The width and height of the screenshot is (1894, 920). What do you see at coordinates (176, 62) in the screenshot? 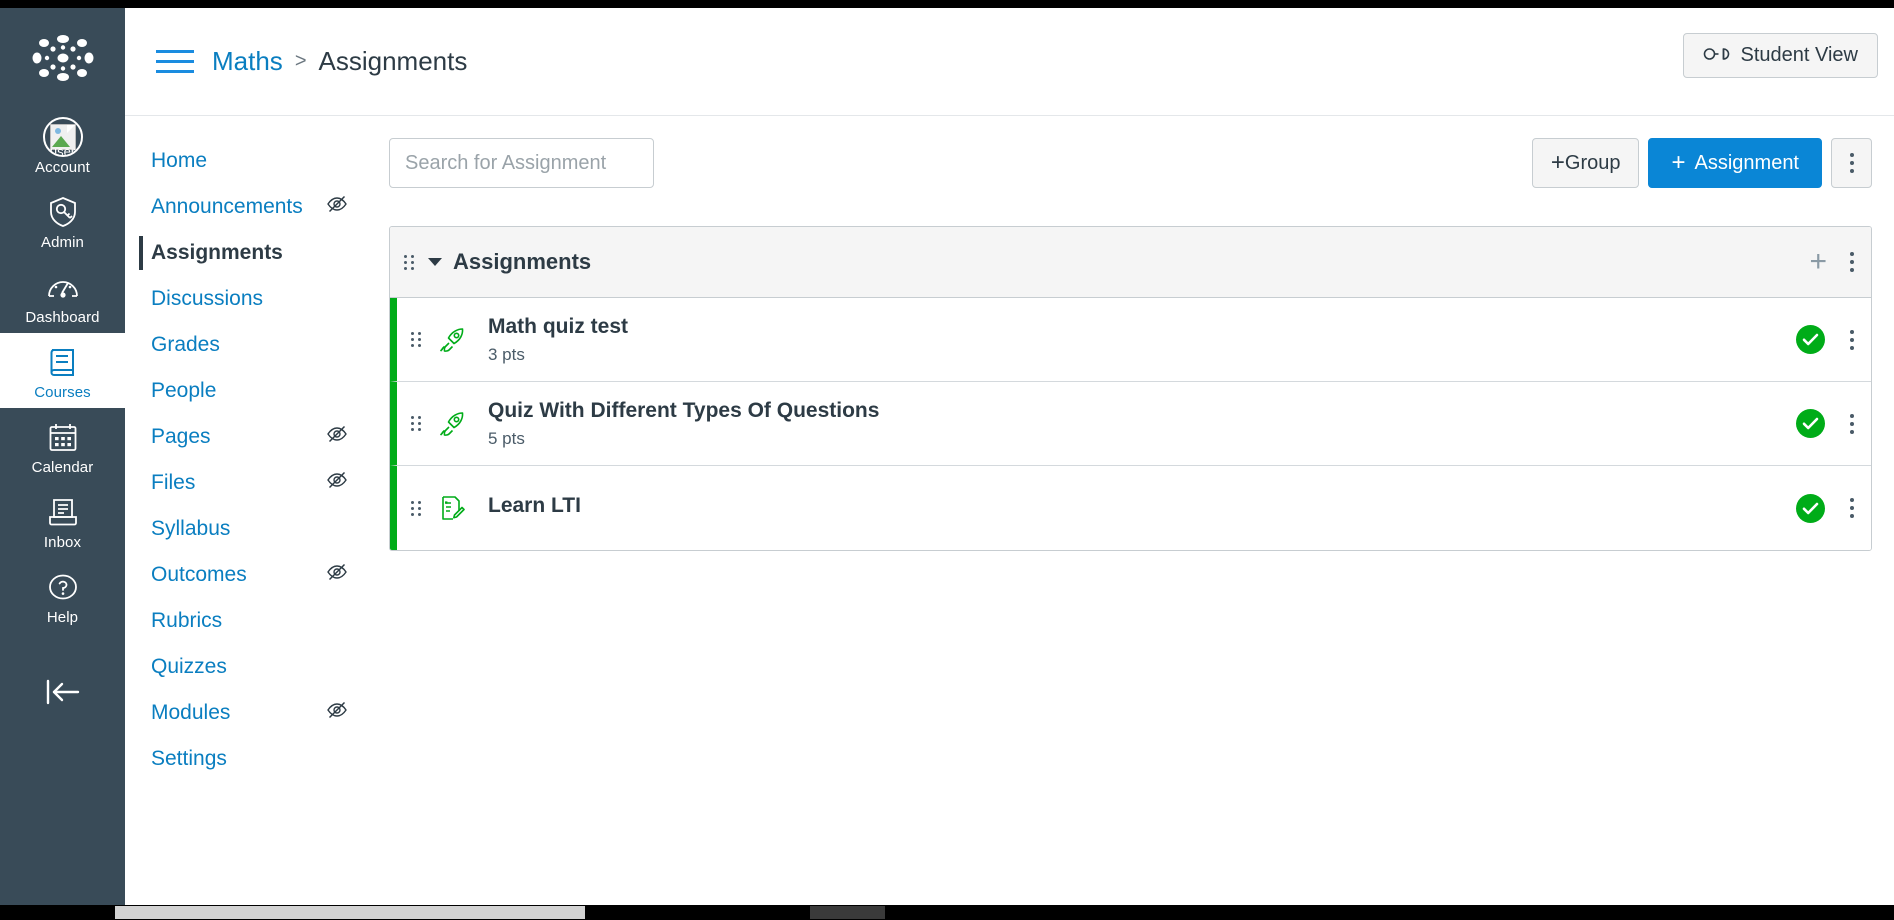
I see `hamburger-menu-icon` at bounding box center [176, 62].